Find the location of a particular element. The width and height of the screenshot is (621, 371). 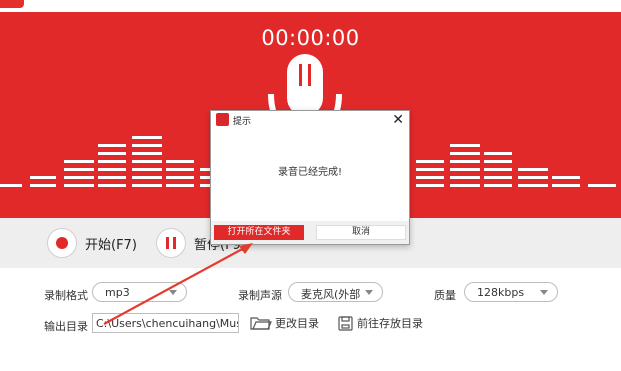

record-icon is located at coordinates (62, 243).